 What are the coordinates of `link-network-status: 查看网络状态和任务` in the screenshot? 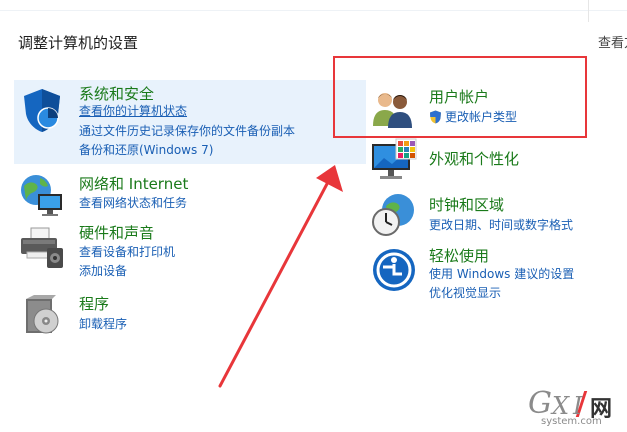 It's located at (133, 203).